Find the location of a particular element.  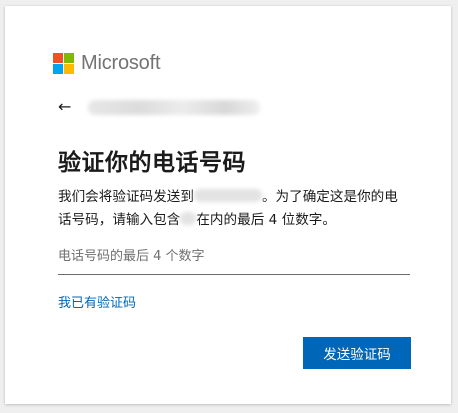

microsoft-logo-icon is located at coordinates (63, 63).